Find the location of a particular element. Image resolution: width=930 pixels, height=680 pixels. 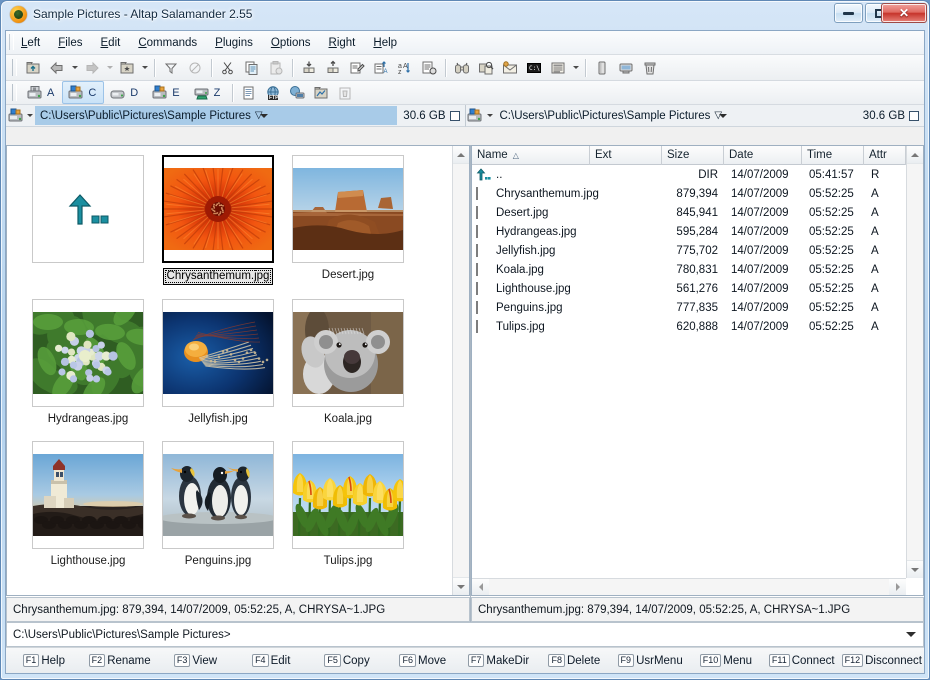

function-key-f1: F1 Help is located at coordinates (44, 660).